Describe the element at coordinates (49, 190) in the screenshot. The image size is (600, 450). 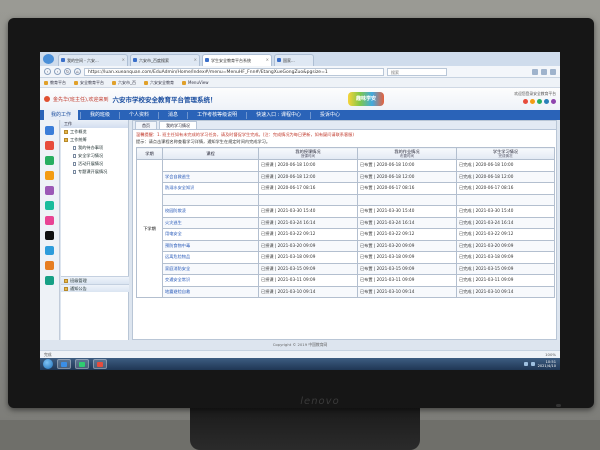
I see `rail-app-icon` at that location.